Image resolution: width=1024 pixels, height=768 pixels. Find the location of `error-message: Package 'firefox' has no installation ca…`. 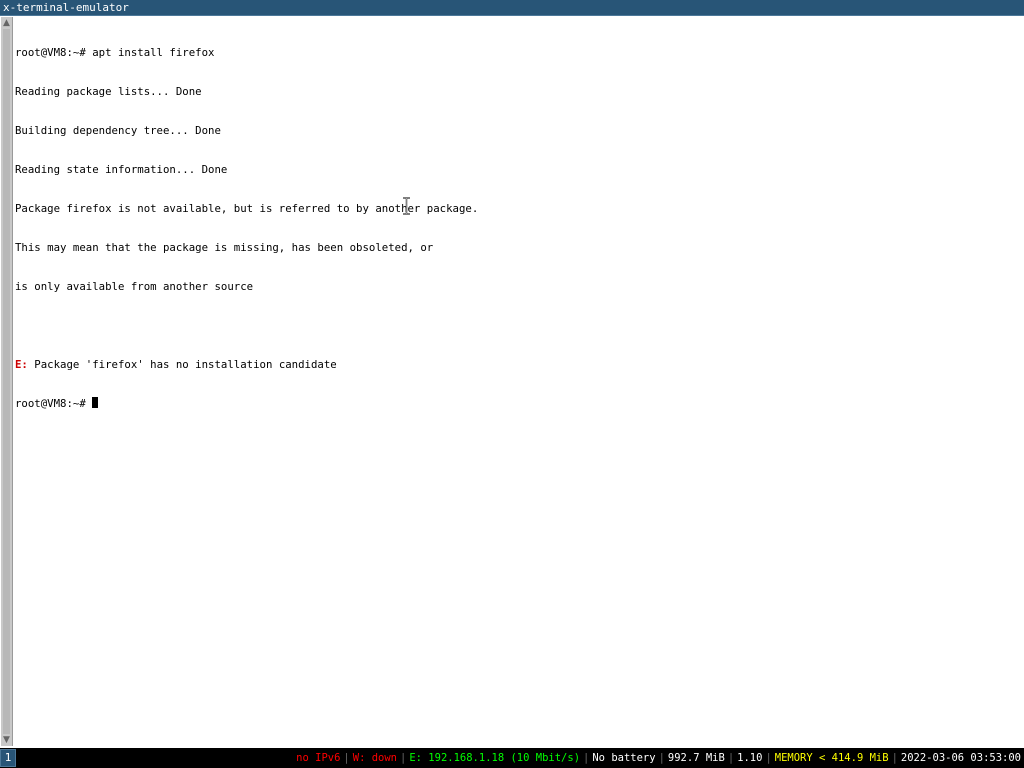

error-message: Package 'firefox' has no installation ca… is located at coordinates (182, 364).